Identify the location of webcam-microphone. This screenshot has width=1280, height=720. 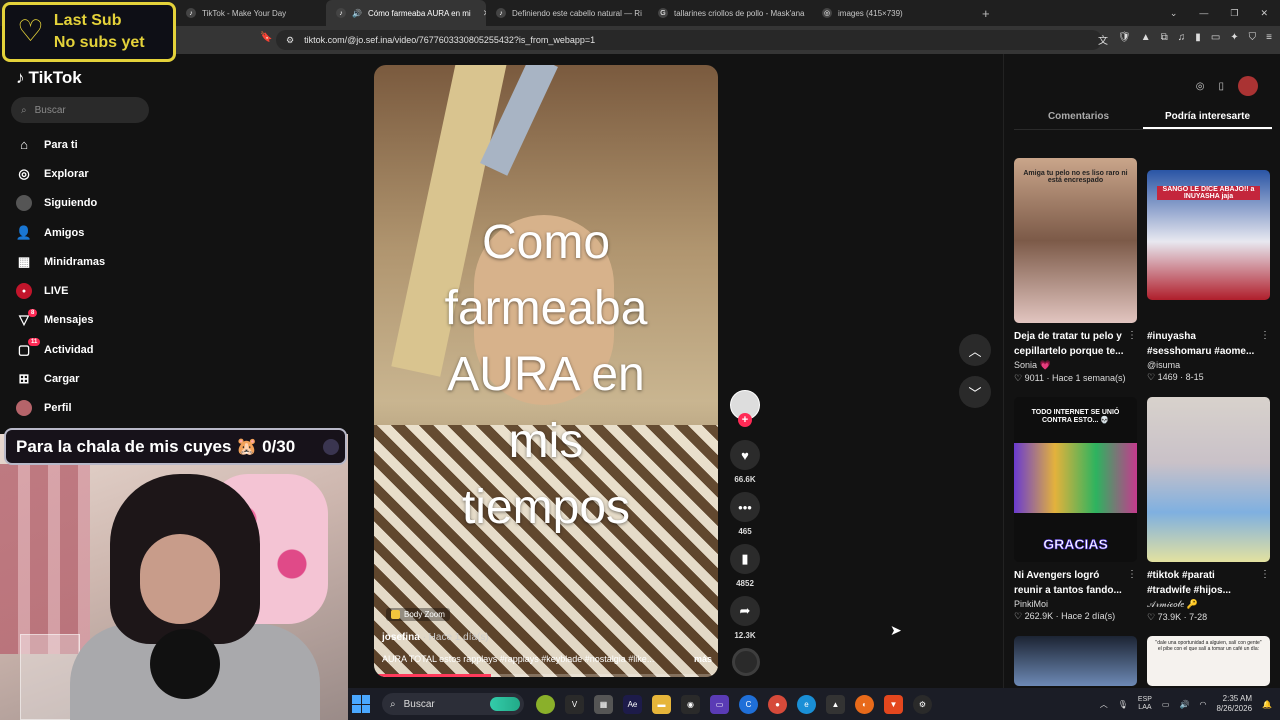
(185, 664).